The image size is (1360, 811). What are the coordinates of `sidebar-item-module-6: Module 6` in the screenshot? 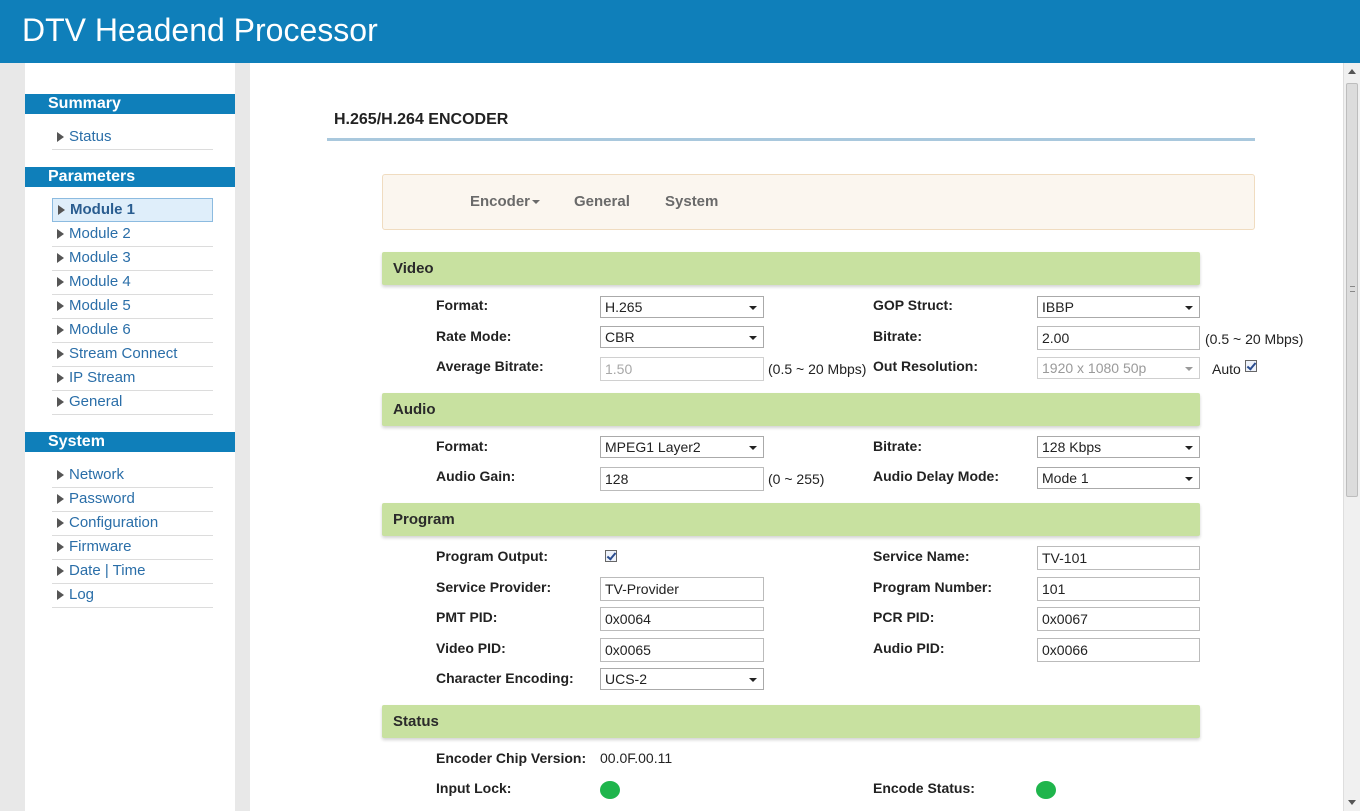 It's located at (132, 331).